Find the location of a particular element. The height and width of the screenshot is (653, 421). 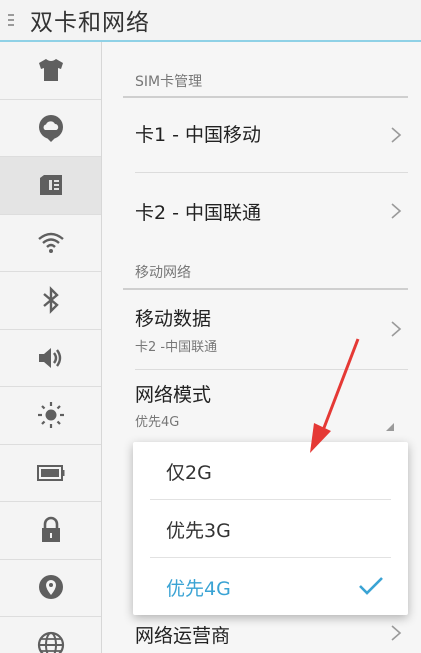

brightness-icon is located at coordinates (50, 415).